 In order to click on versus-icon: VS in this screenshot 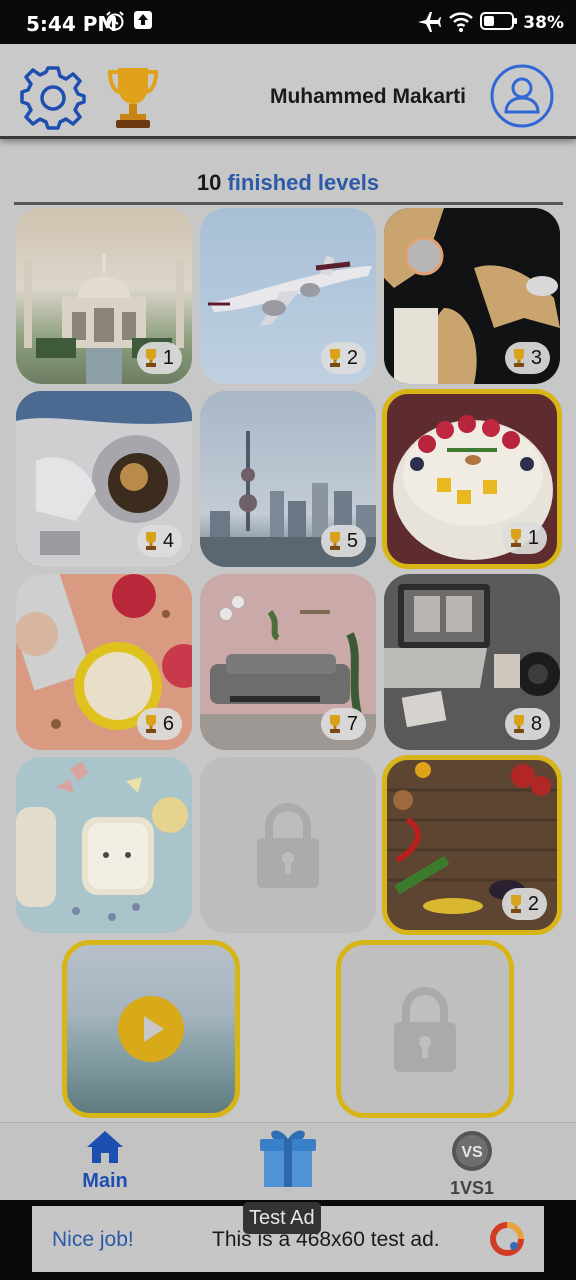, I will do `click(472, 1151)`.